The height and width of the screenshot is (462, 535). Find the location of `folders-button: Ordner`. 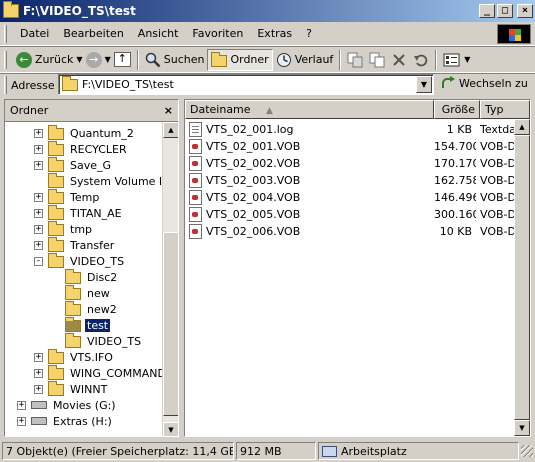

folders-button: Ordner is located at coordinates (240, 59).